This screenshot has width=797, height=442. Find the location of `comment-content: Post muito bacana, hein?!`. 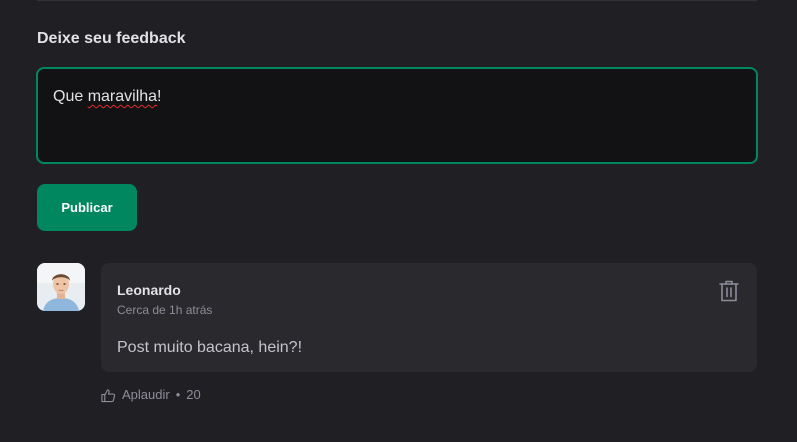

comment-content: Post muito bacana, hein?! is located at coordinates (210, 347).